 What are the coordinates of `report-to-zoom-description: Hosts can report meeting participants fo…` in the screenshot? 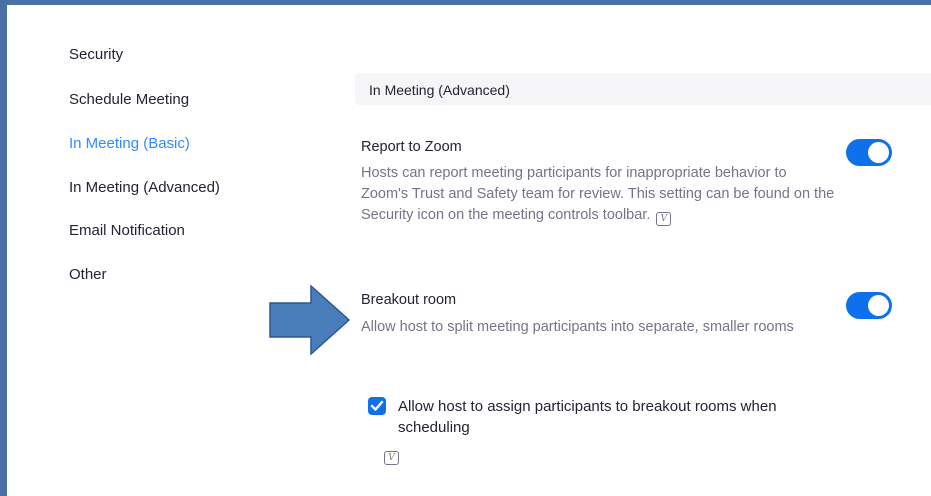 It's located at (598, 195).